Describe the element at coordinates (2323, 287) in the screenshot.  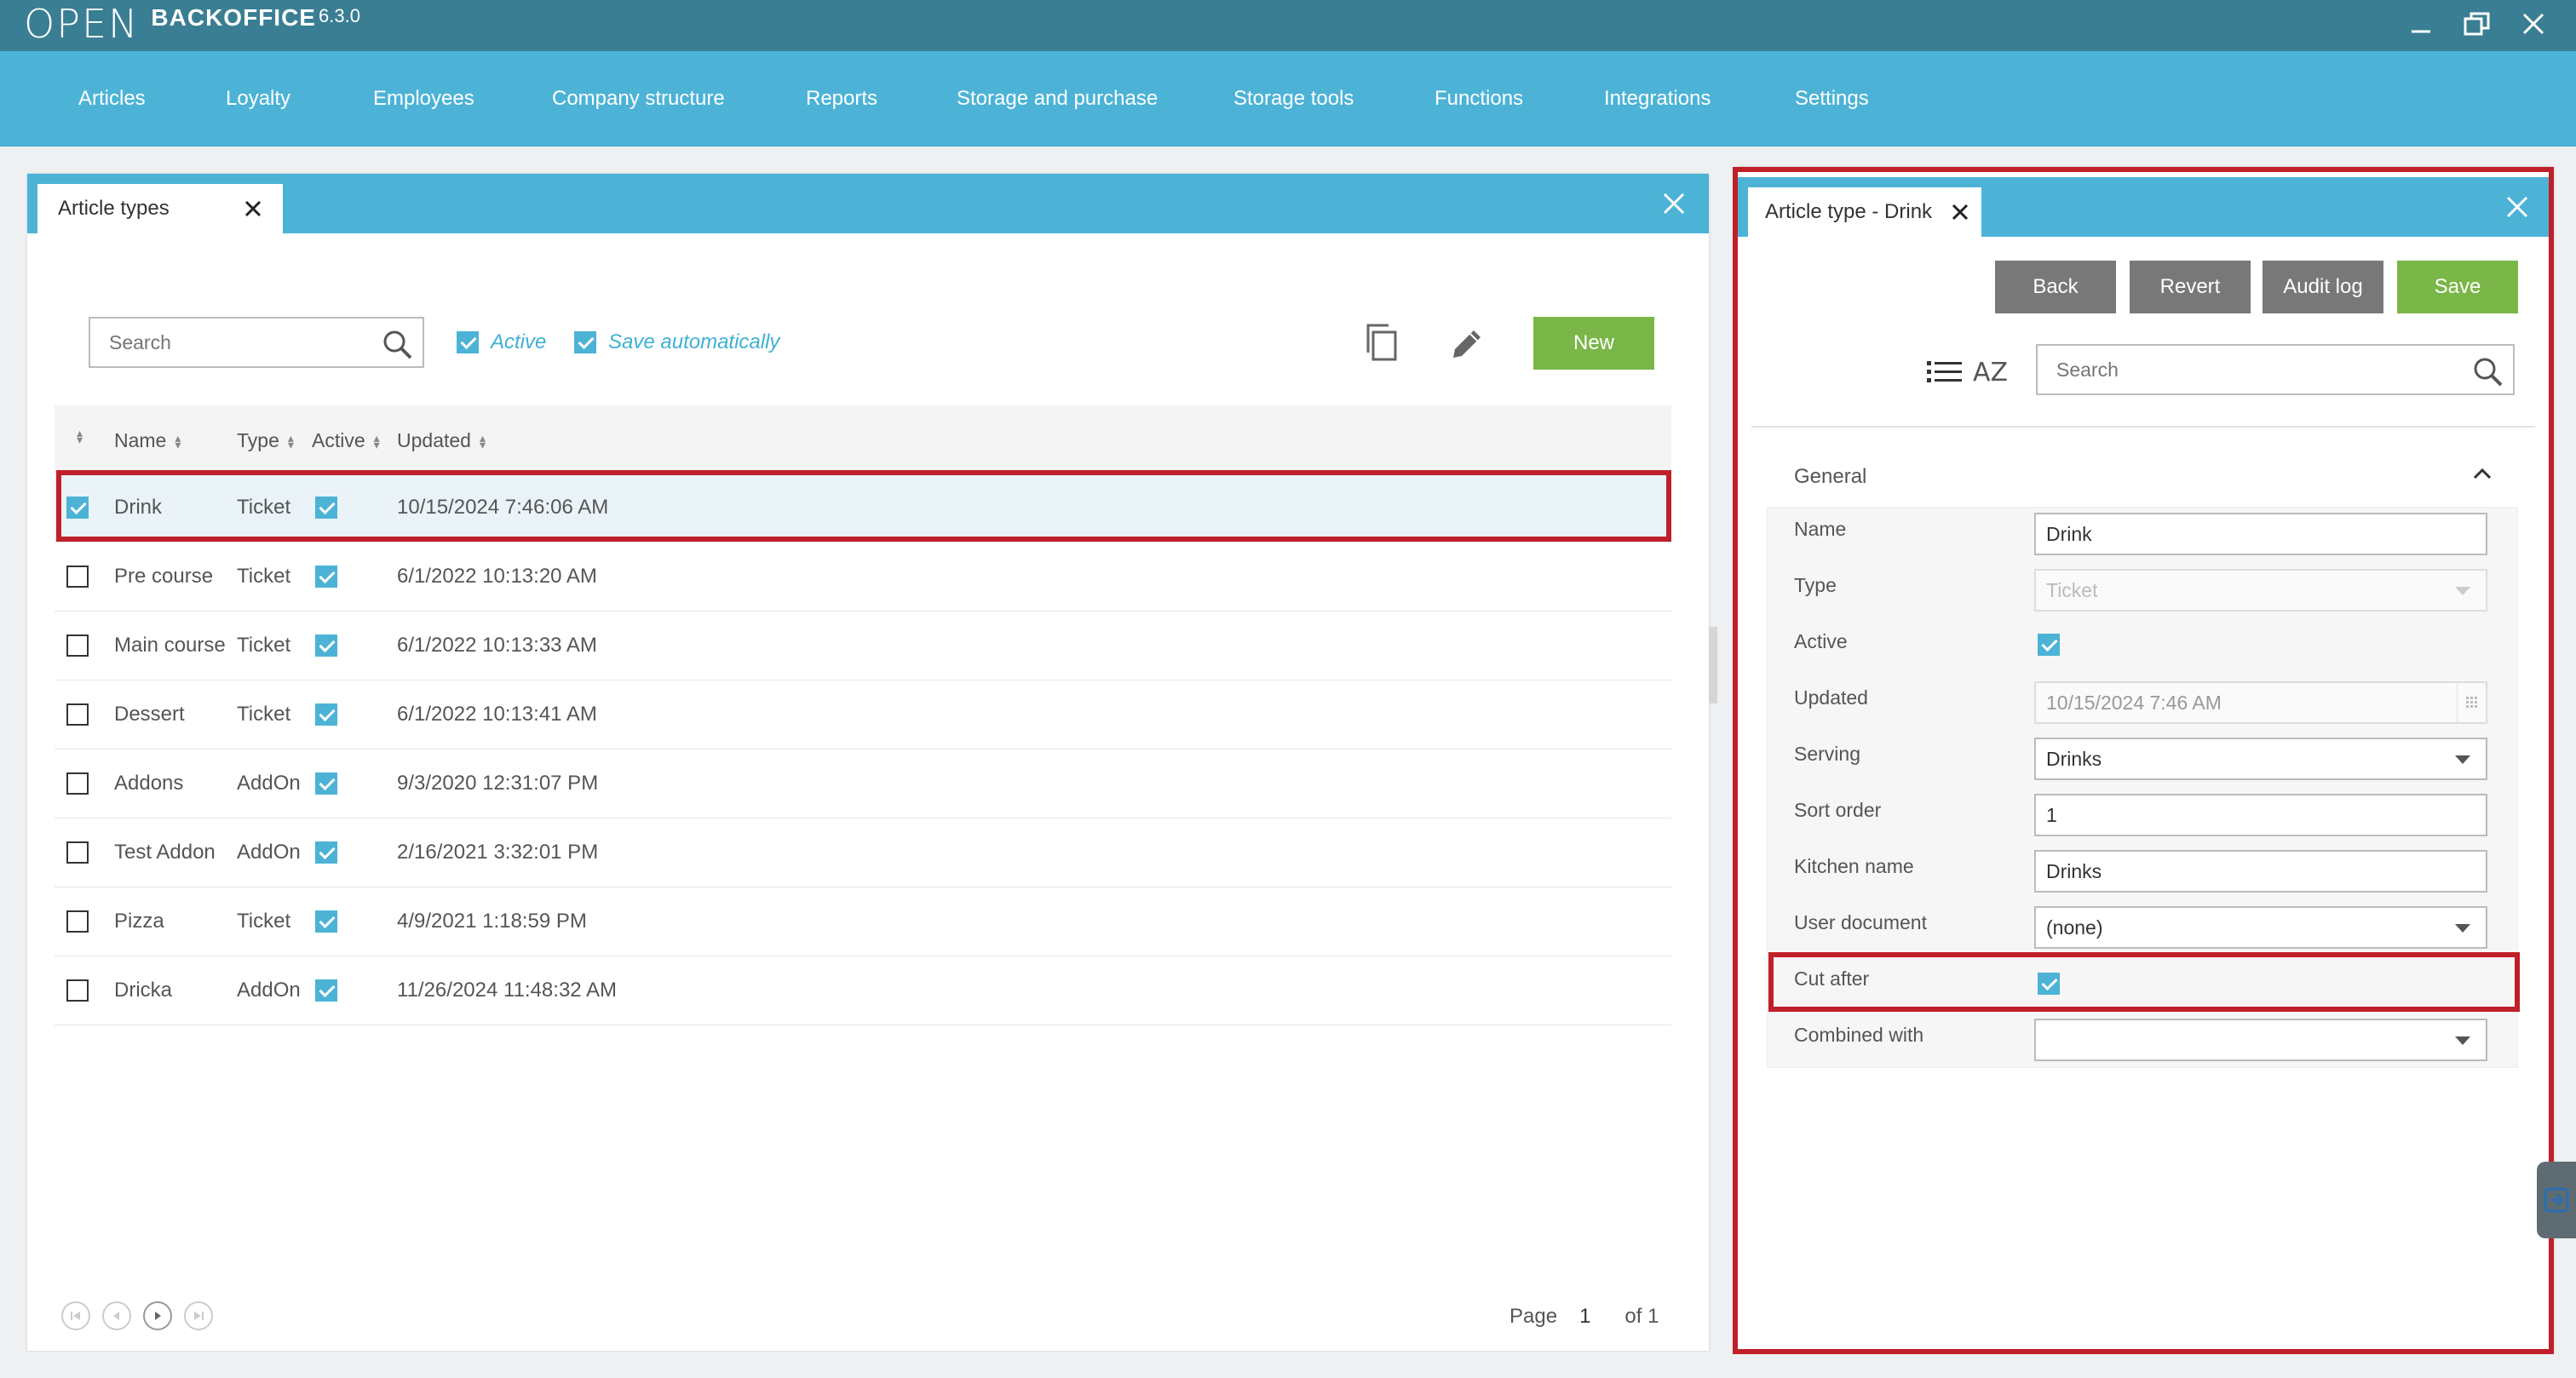
I see `audit-log-button: Audit log` at that location.